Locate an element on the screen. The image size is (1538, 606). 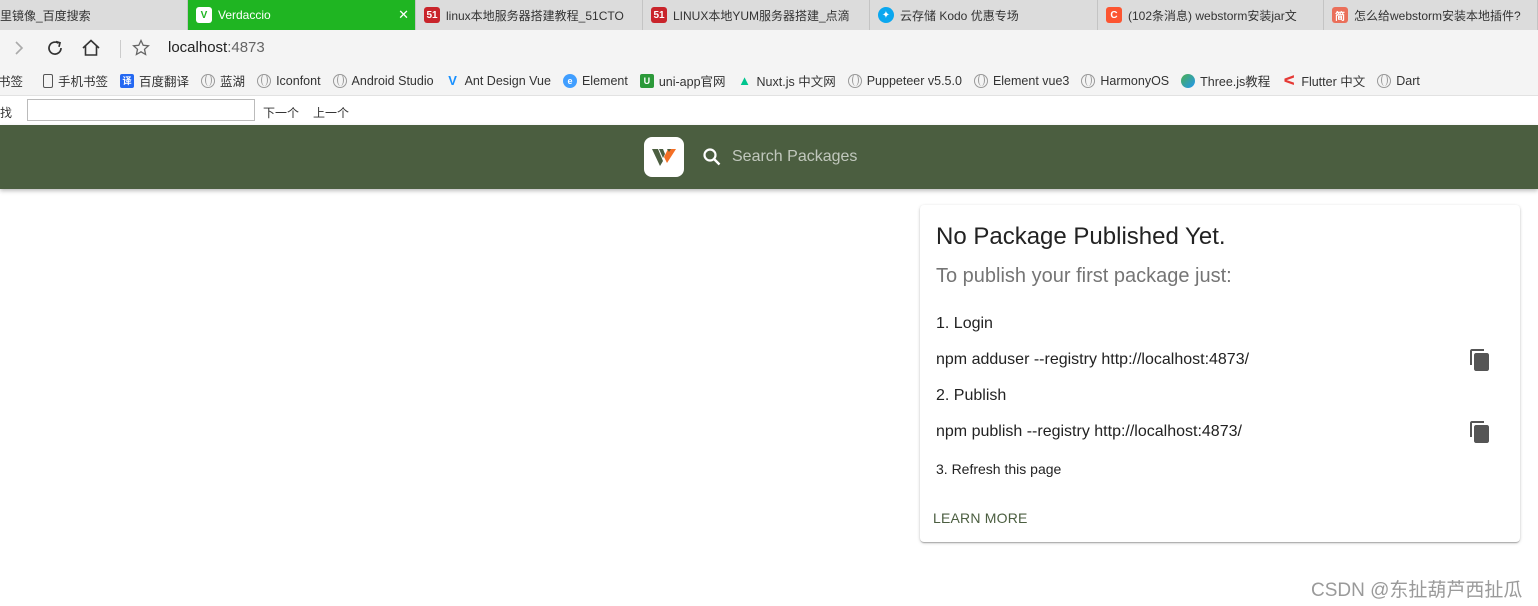
find-previous-button: 上一个 is located at coordinates (331, 112).